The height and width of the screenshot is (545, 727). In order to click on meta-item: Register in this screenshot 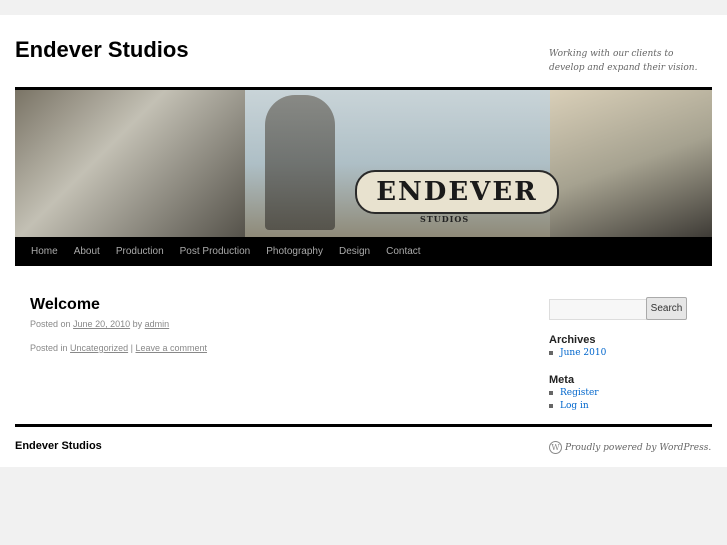, I will do `click(574, 393)`.